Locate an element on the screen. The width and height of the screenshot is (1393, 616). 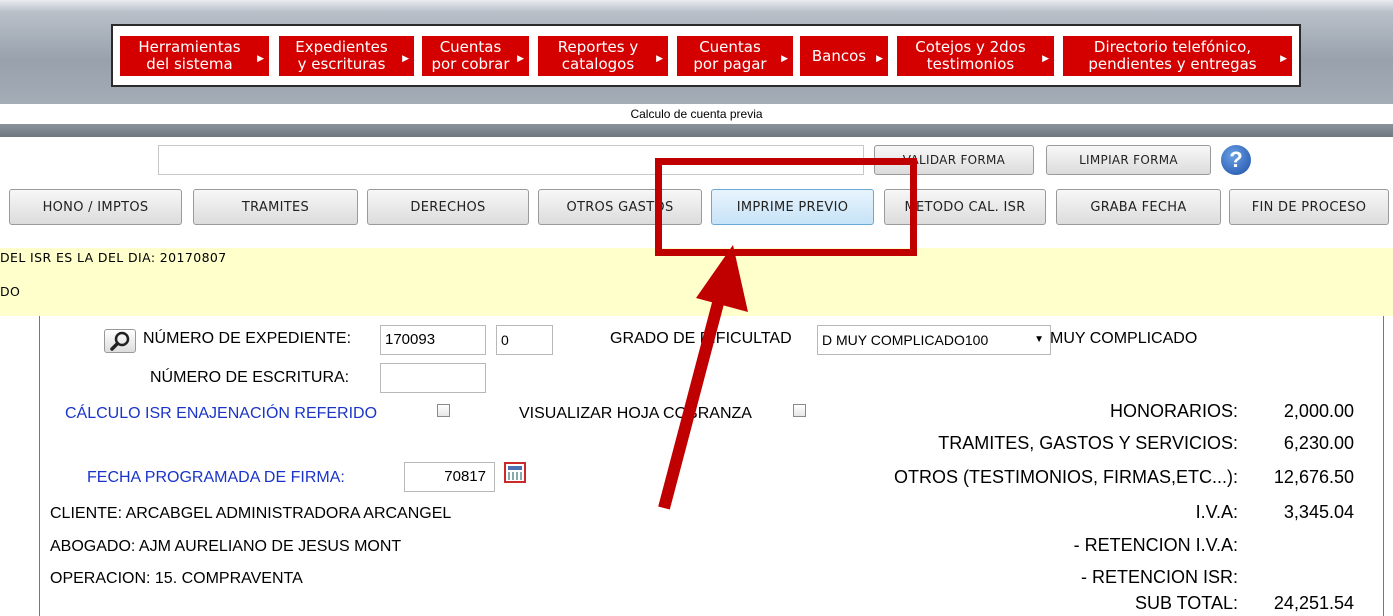
otros-label: OTROS (TESTIMONIOS, FIRMAS,ETC...): is located at coordinates (1065, 477).